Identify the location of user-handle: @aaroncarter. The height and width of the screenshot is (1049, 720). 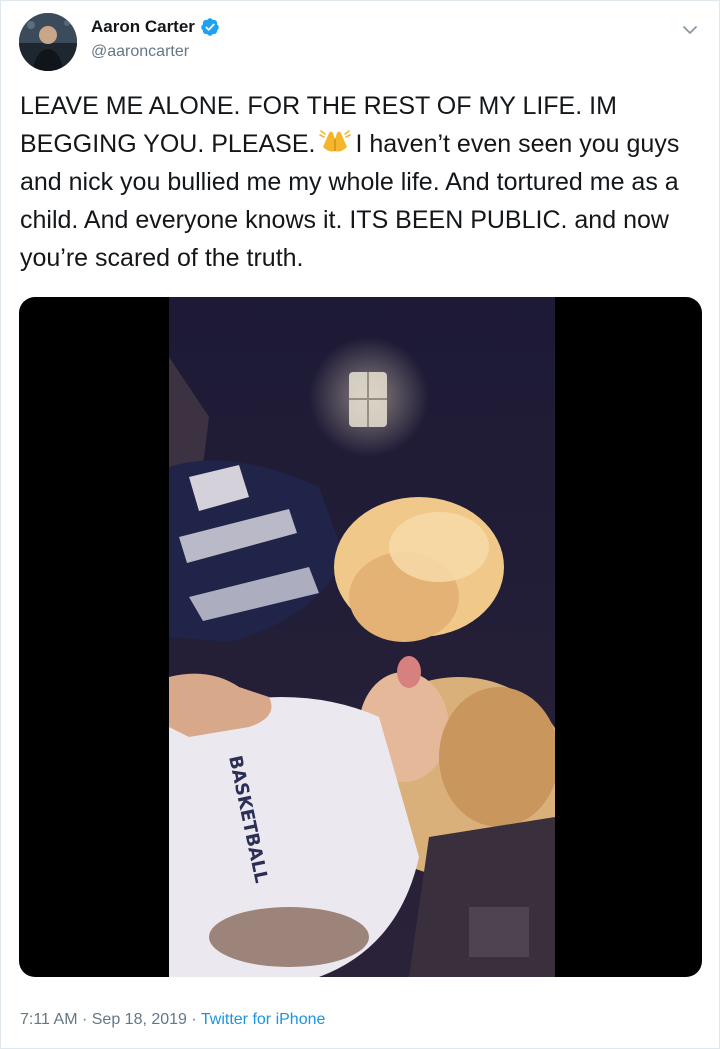
(140, 52).